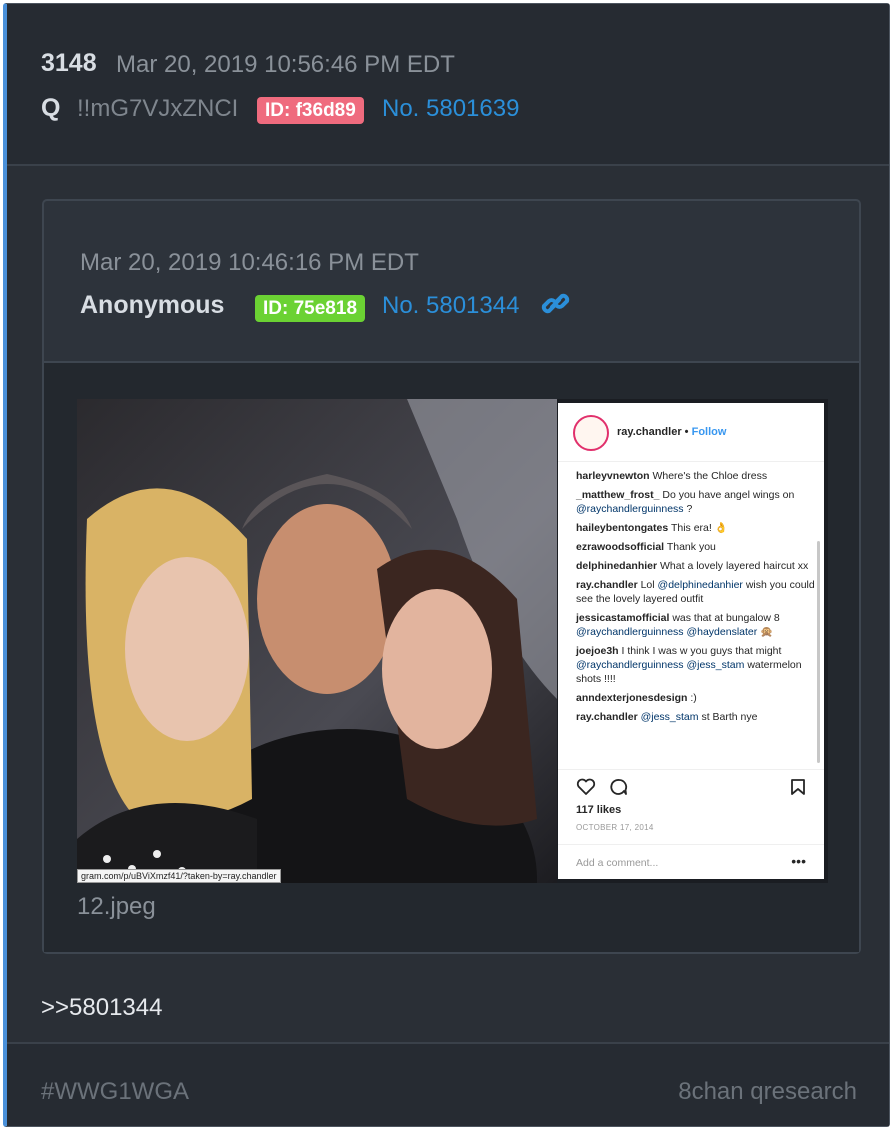 Image resolution: width=894 pixels, height=1130 pixels. What do you see at coordinates (599, 810) in the screenshot?
I see `ig-likes: 117 likes` at bounding box center [599, 810].